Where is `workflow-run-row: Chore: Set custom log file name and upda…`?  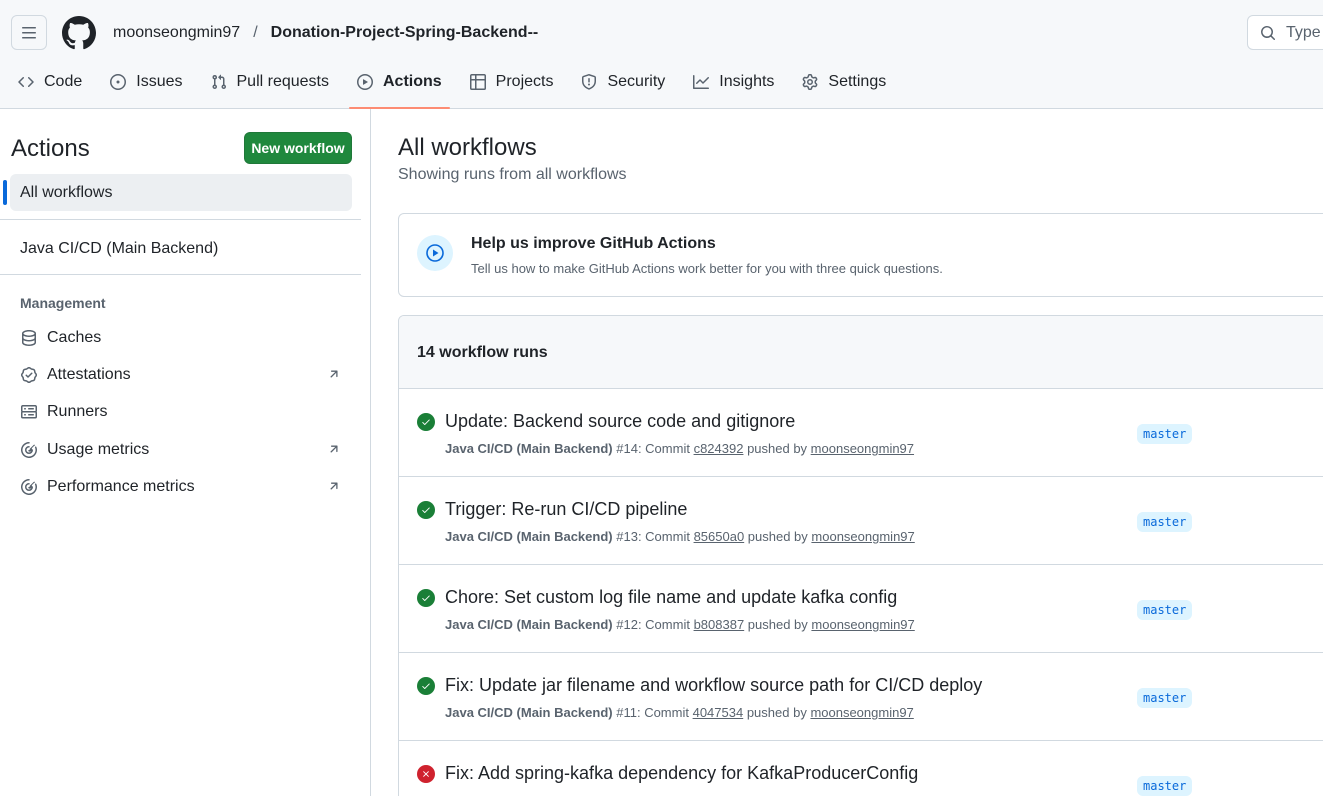
workflow-run-row: Chore: Set custom log file name and upda… is located at coordinates (861, 609).